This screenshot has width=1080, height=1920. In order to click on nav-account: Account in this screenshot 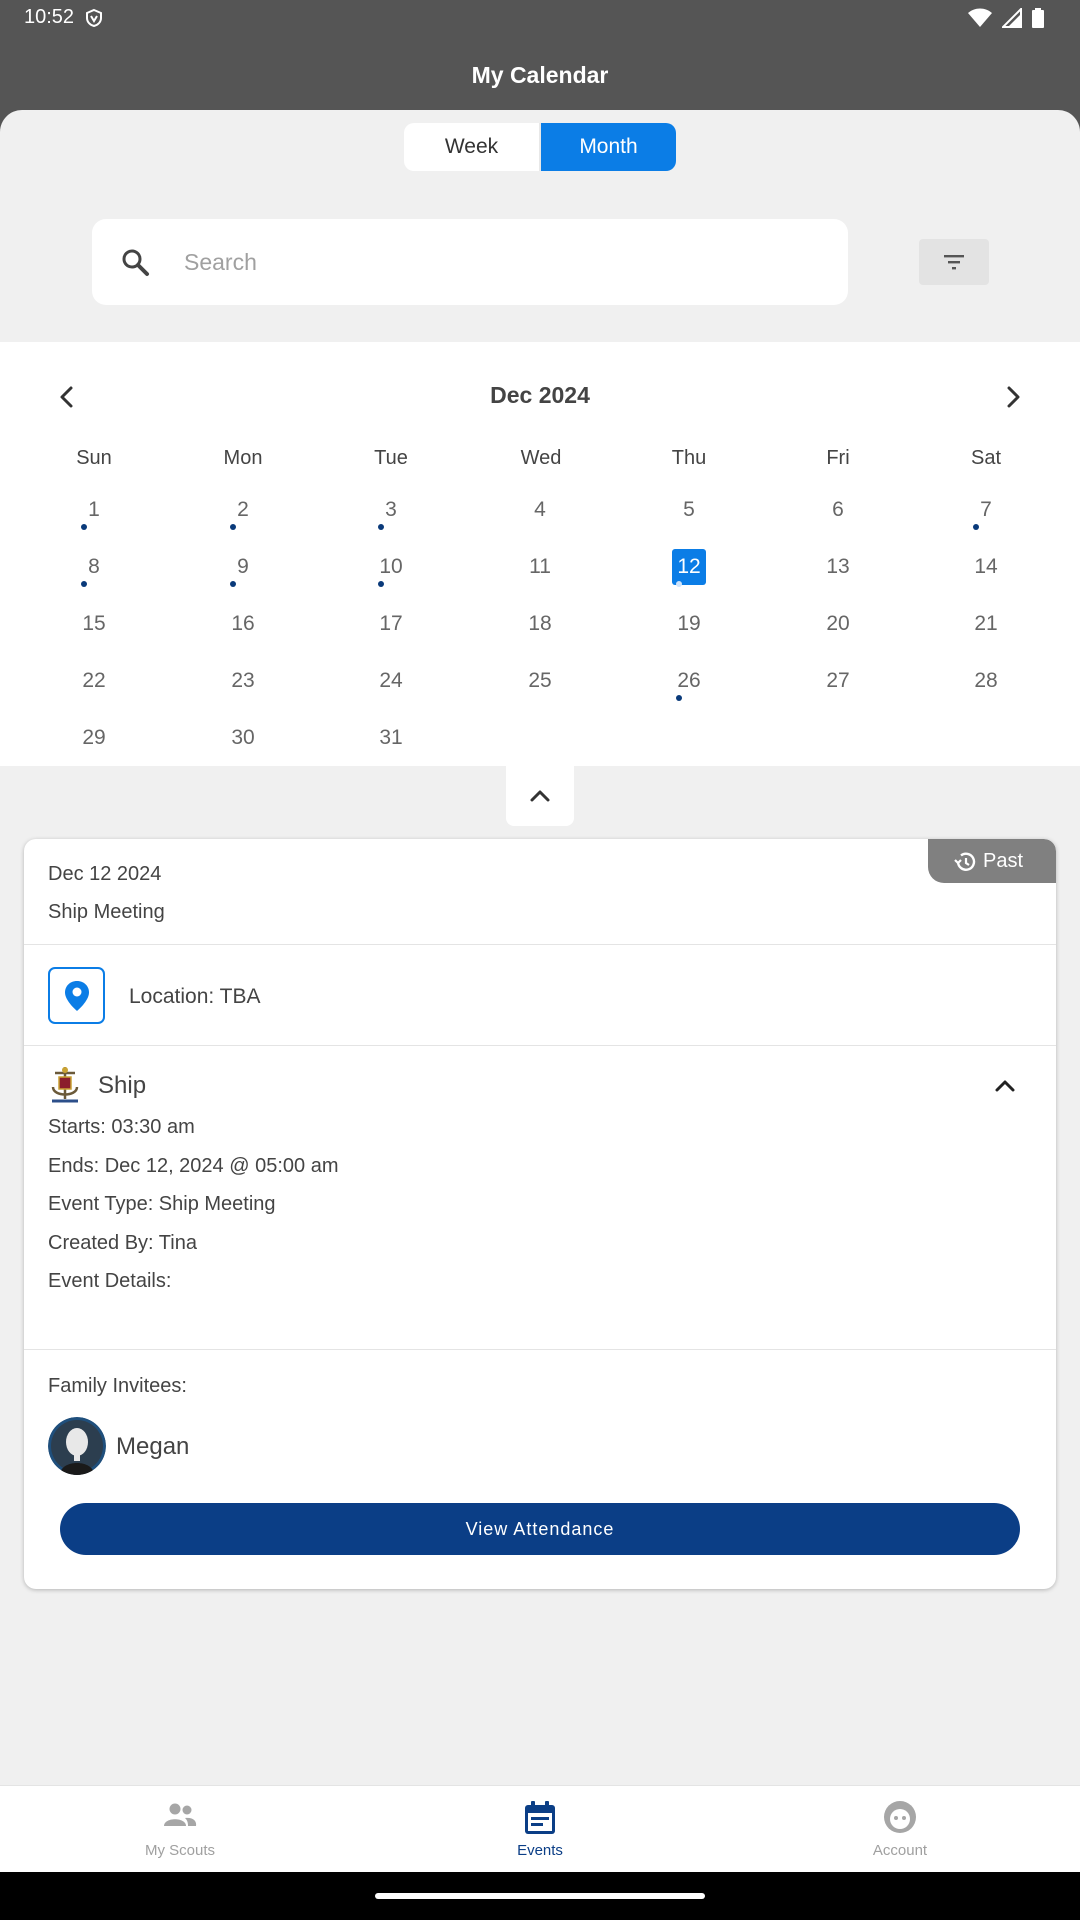, I will do `click(900, 1829)`.